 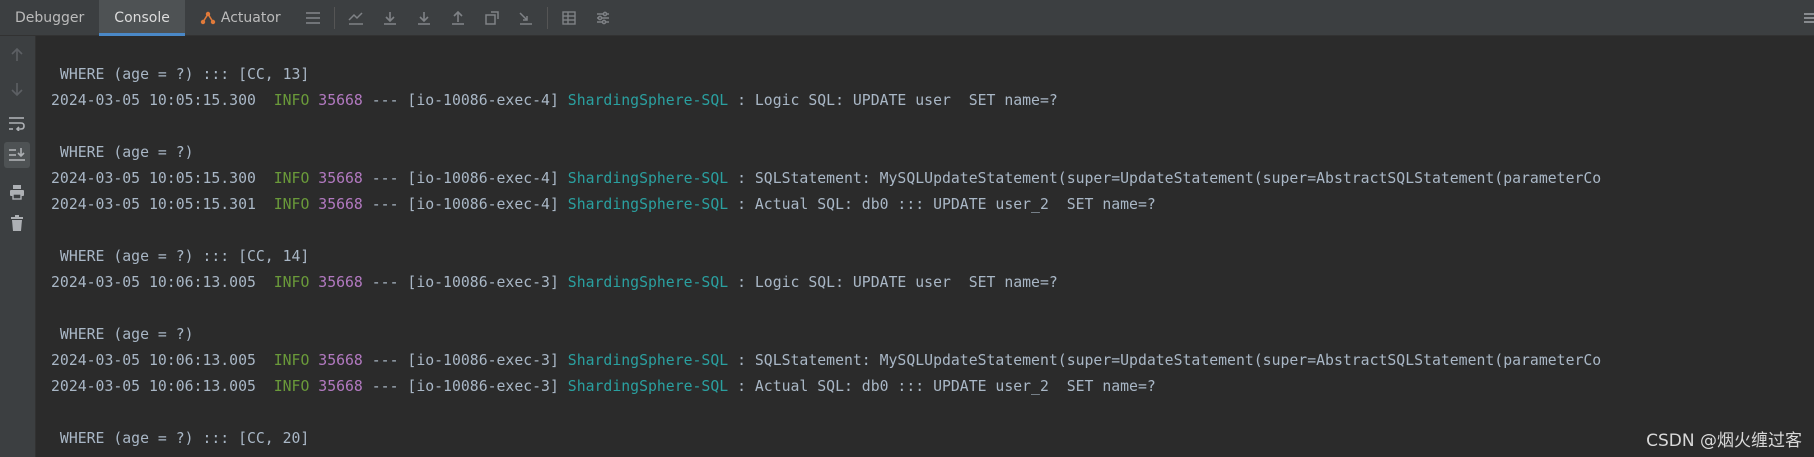 I want to click on more-options-icon, so click(x=1805, y=18).